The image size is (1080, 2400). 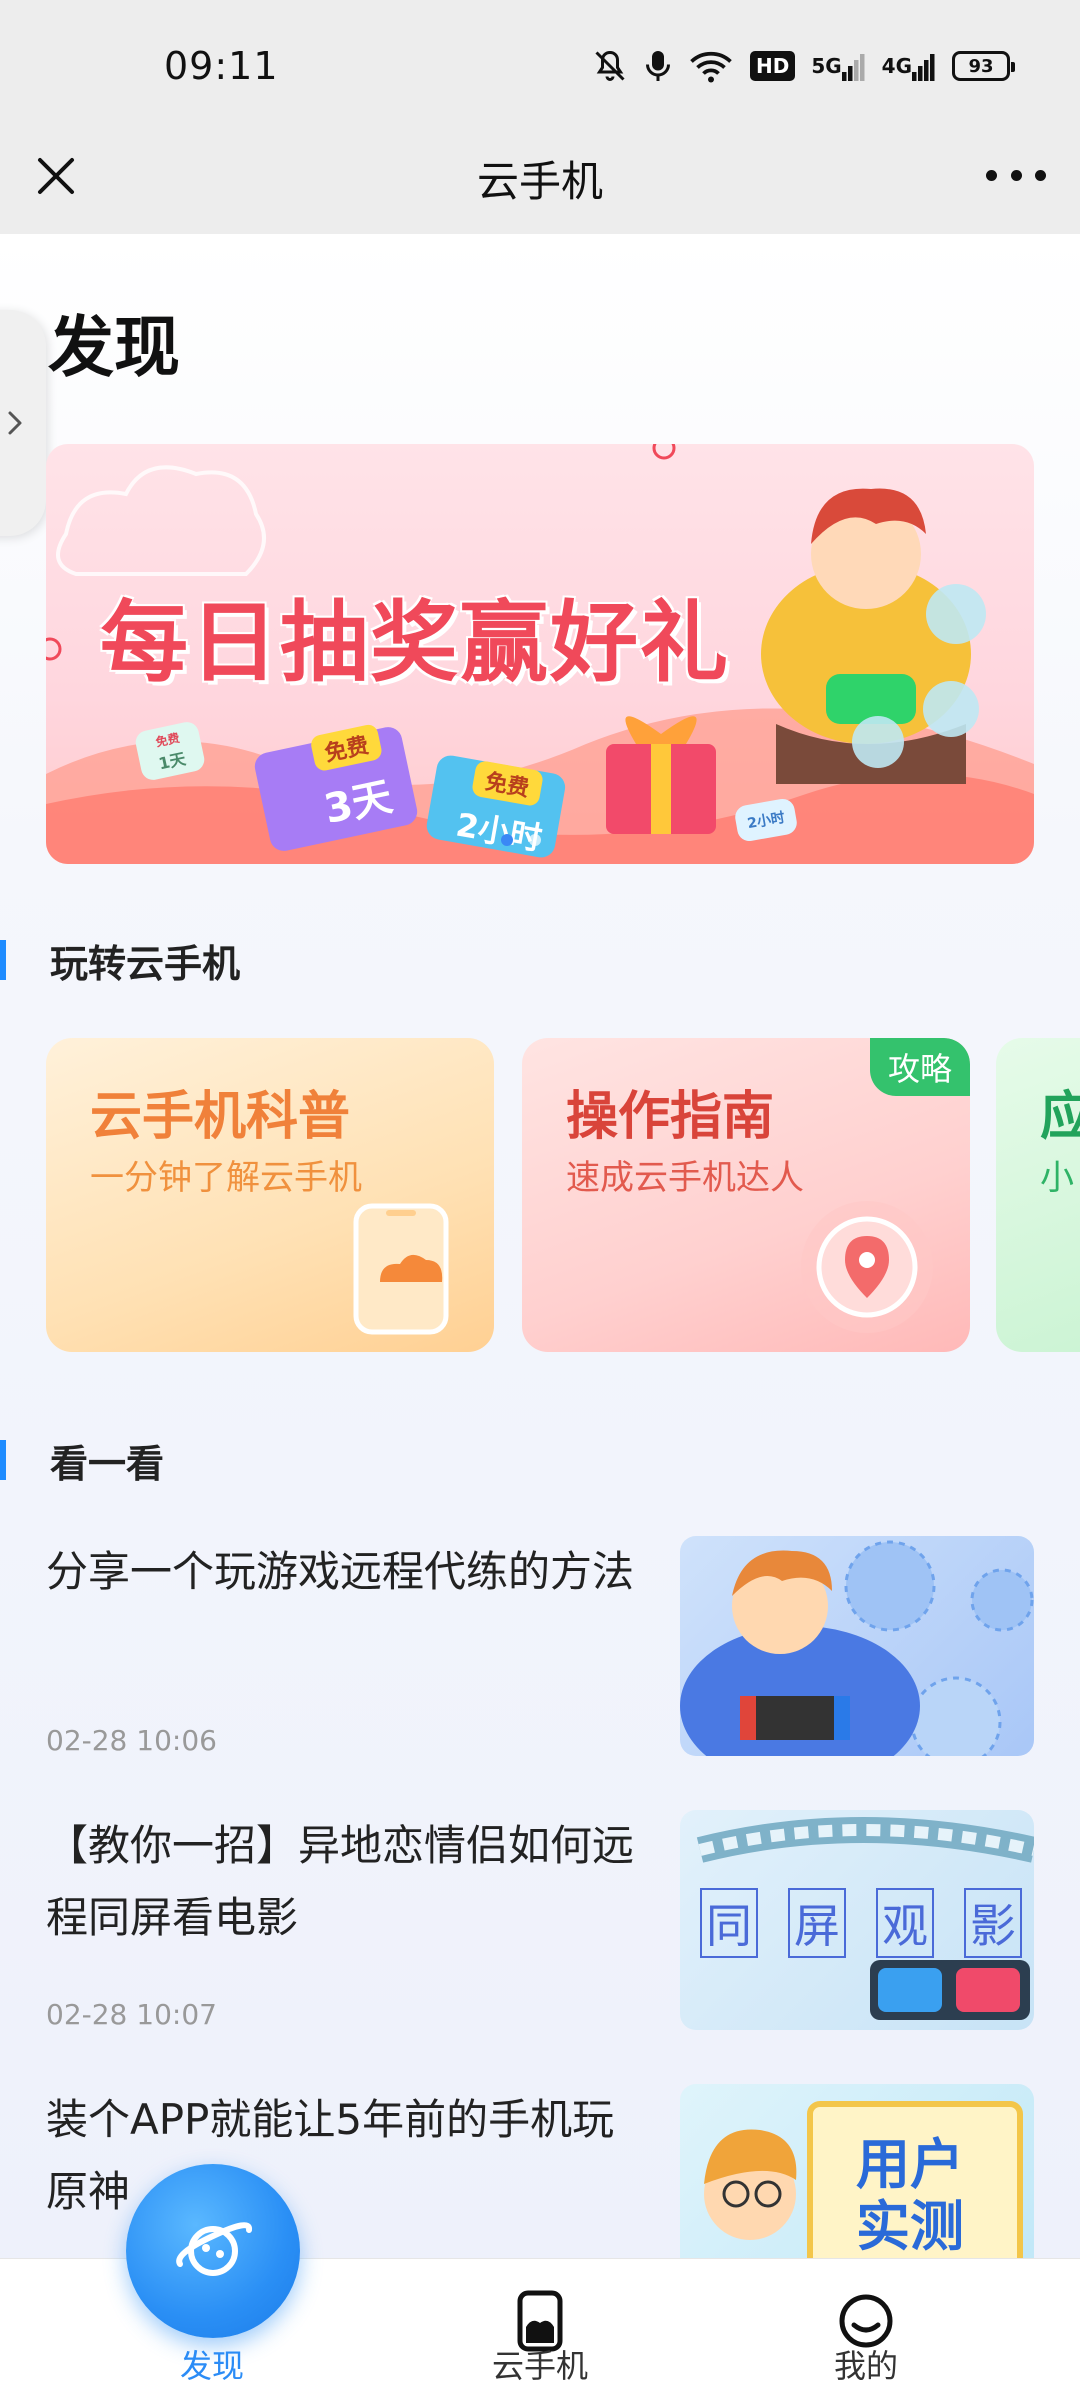 I want to click on card-cloud-phone-intro: 云手机科普 一分钟了解云手机, so click(x=270, y=1195).